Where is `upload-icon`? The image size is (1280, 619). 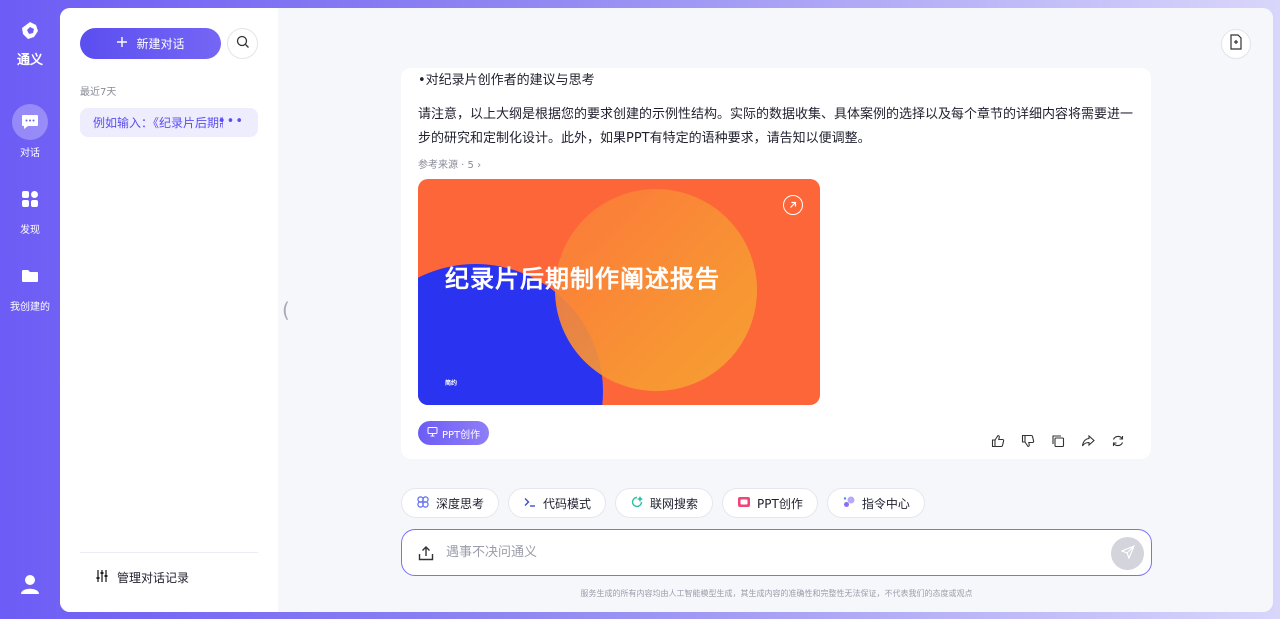 upload-icon is located at coordinates (426, 553).